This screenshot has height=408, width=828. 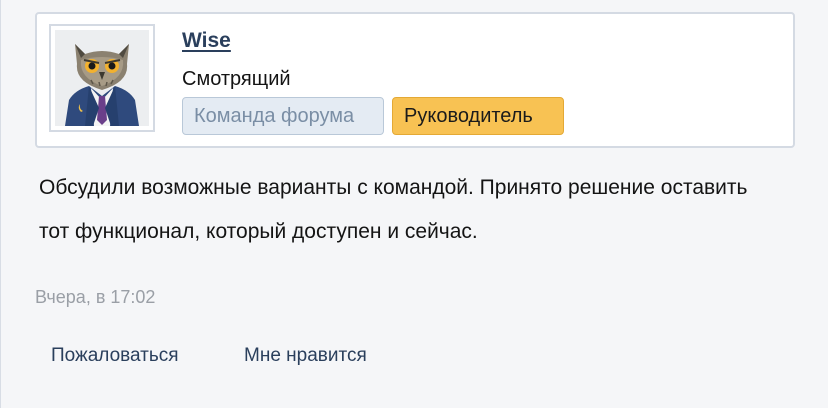 I want to click on report-link: Пожаловаться, so click(x=115, y=356).